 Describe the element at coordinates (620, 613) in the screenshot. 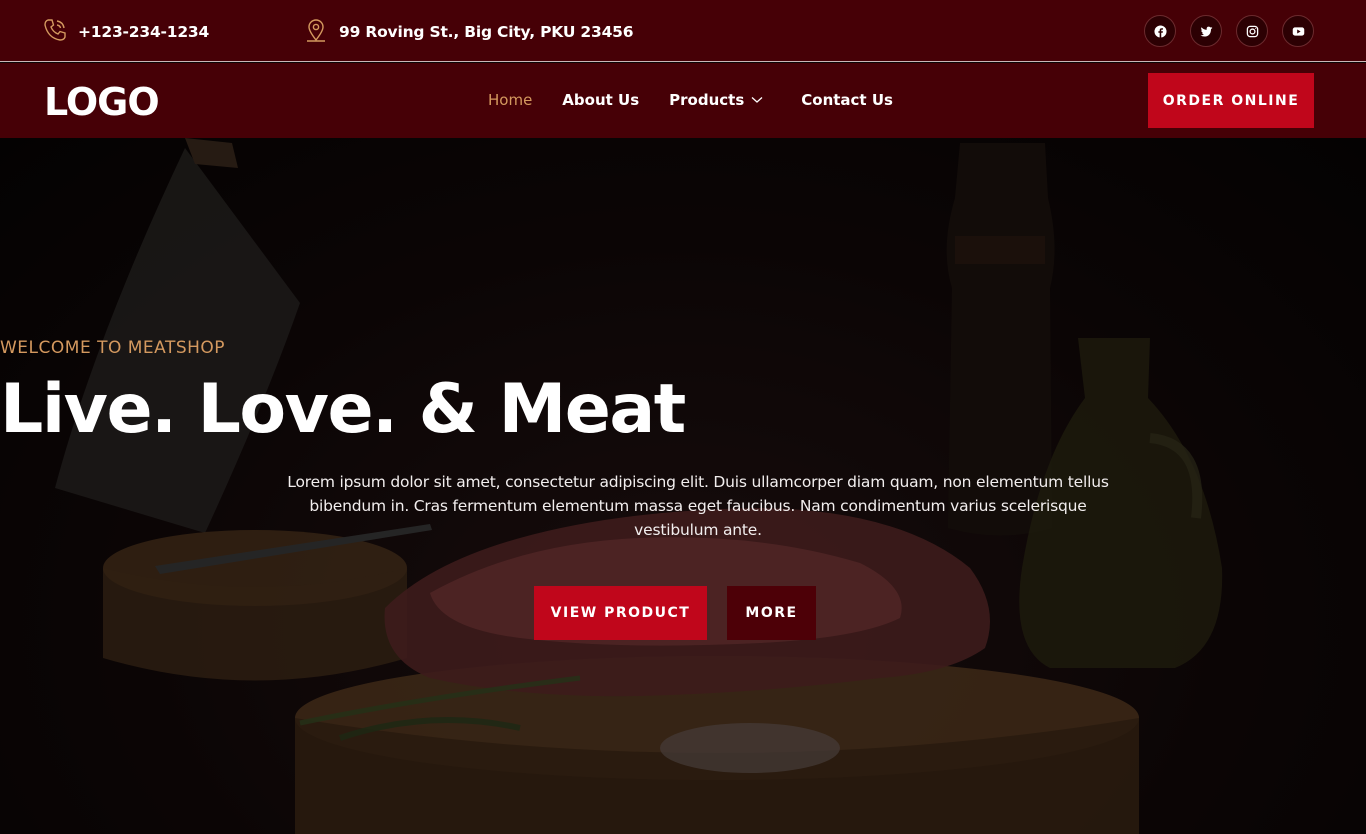

I see `view-product-button: VIEW PRODUCT` at that location.